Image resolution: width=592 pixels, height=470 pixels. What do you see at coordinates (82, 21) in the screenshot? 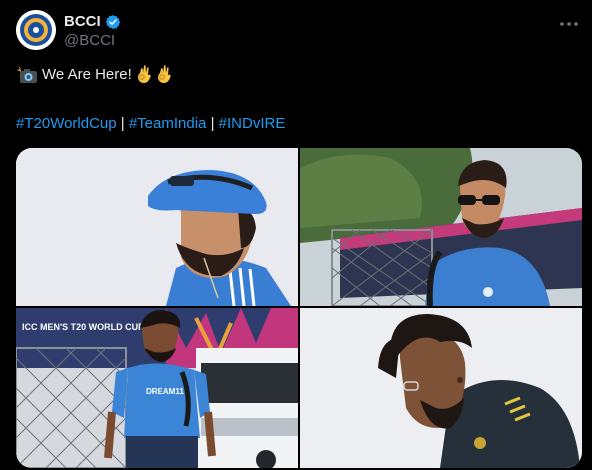
I see `account-name: BCCI` at bounding box center [82, 21].